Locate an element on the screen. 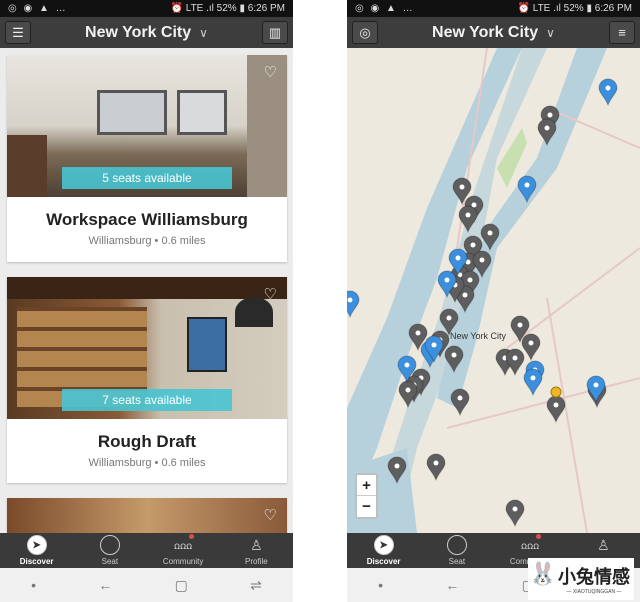 This screenshot has height=602, width=640. home-square-icon: ▢ is located at coordinates (181, 585).